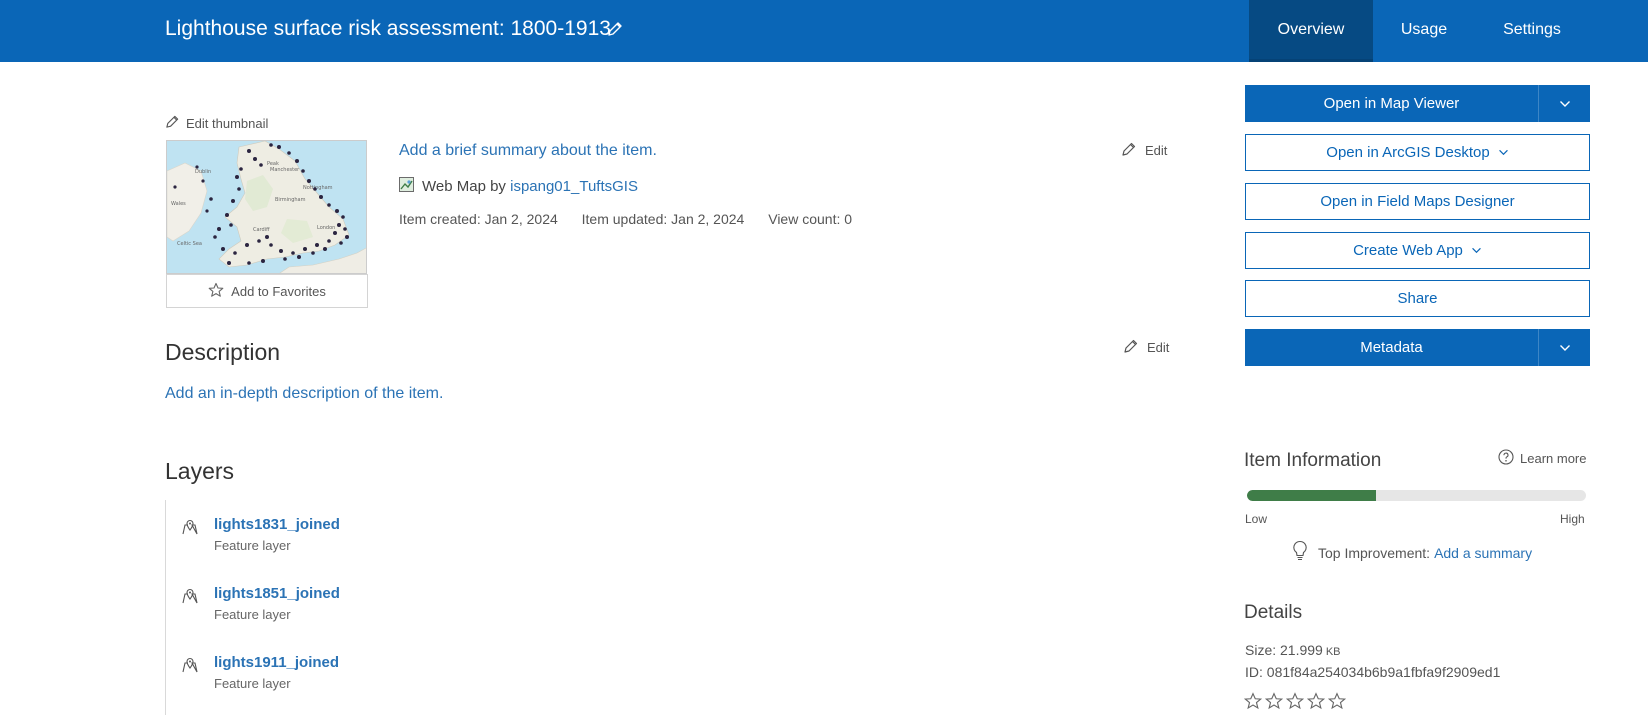 This screenshot has height=725, width=1648. I want to click on layer-item: lights1911_joined Feature layer, so click(381, 679).